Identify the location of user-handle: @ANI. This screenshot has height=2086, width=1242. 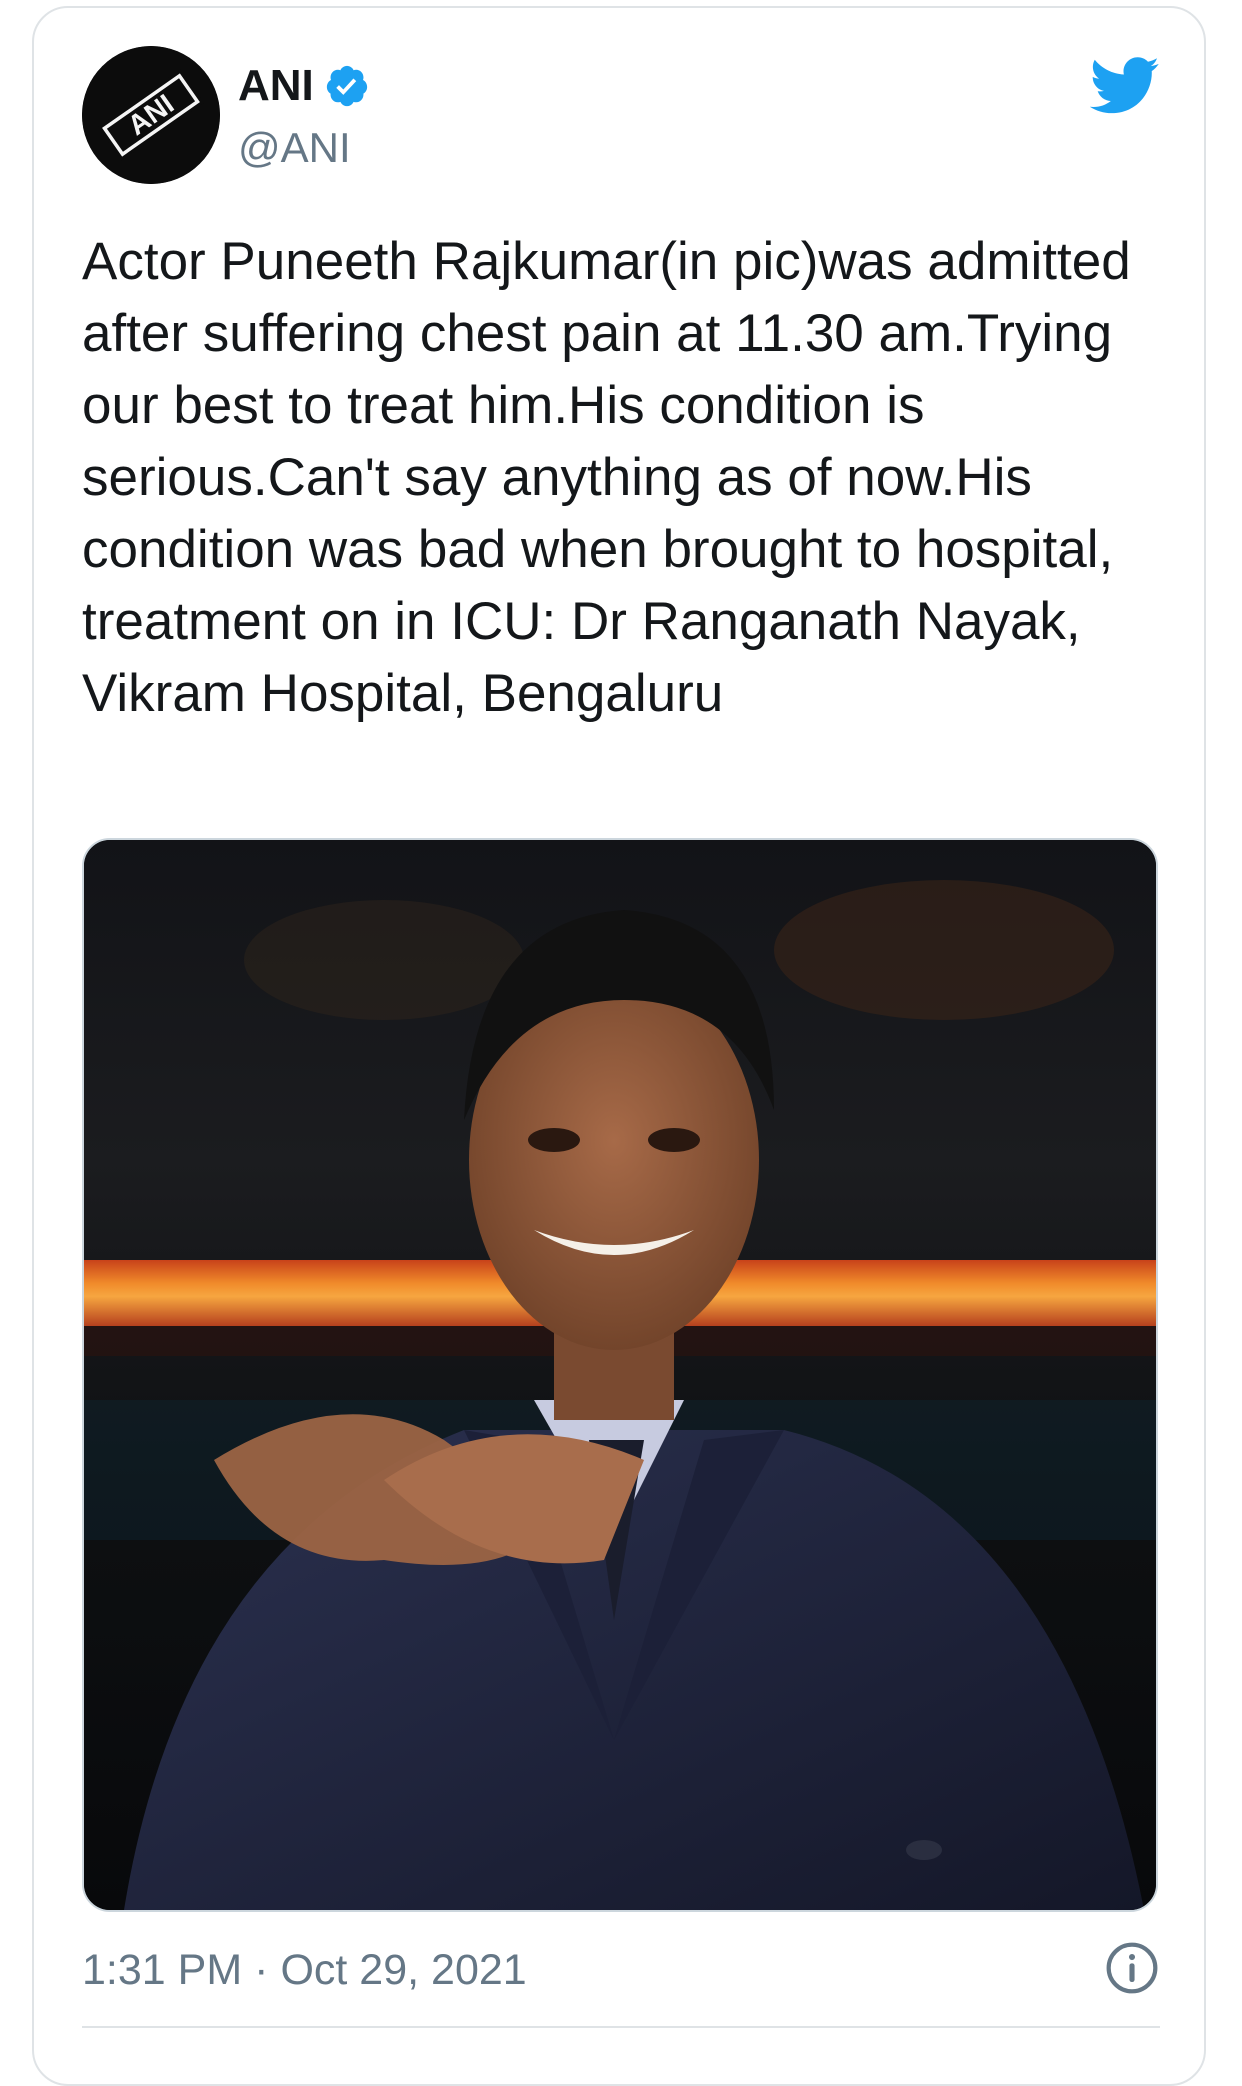
(294, 148).